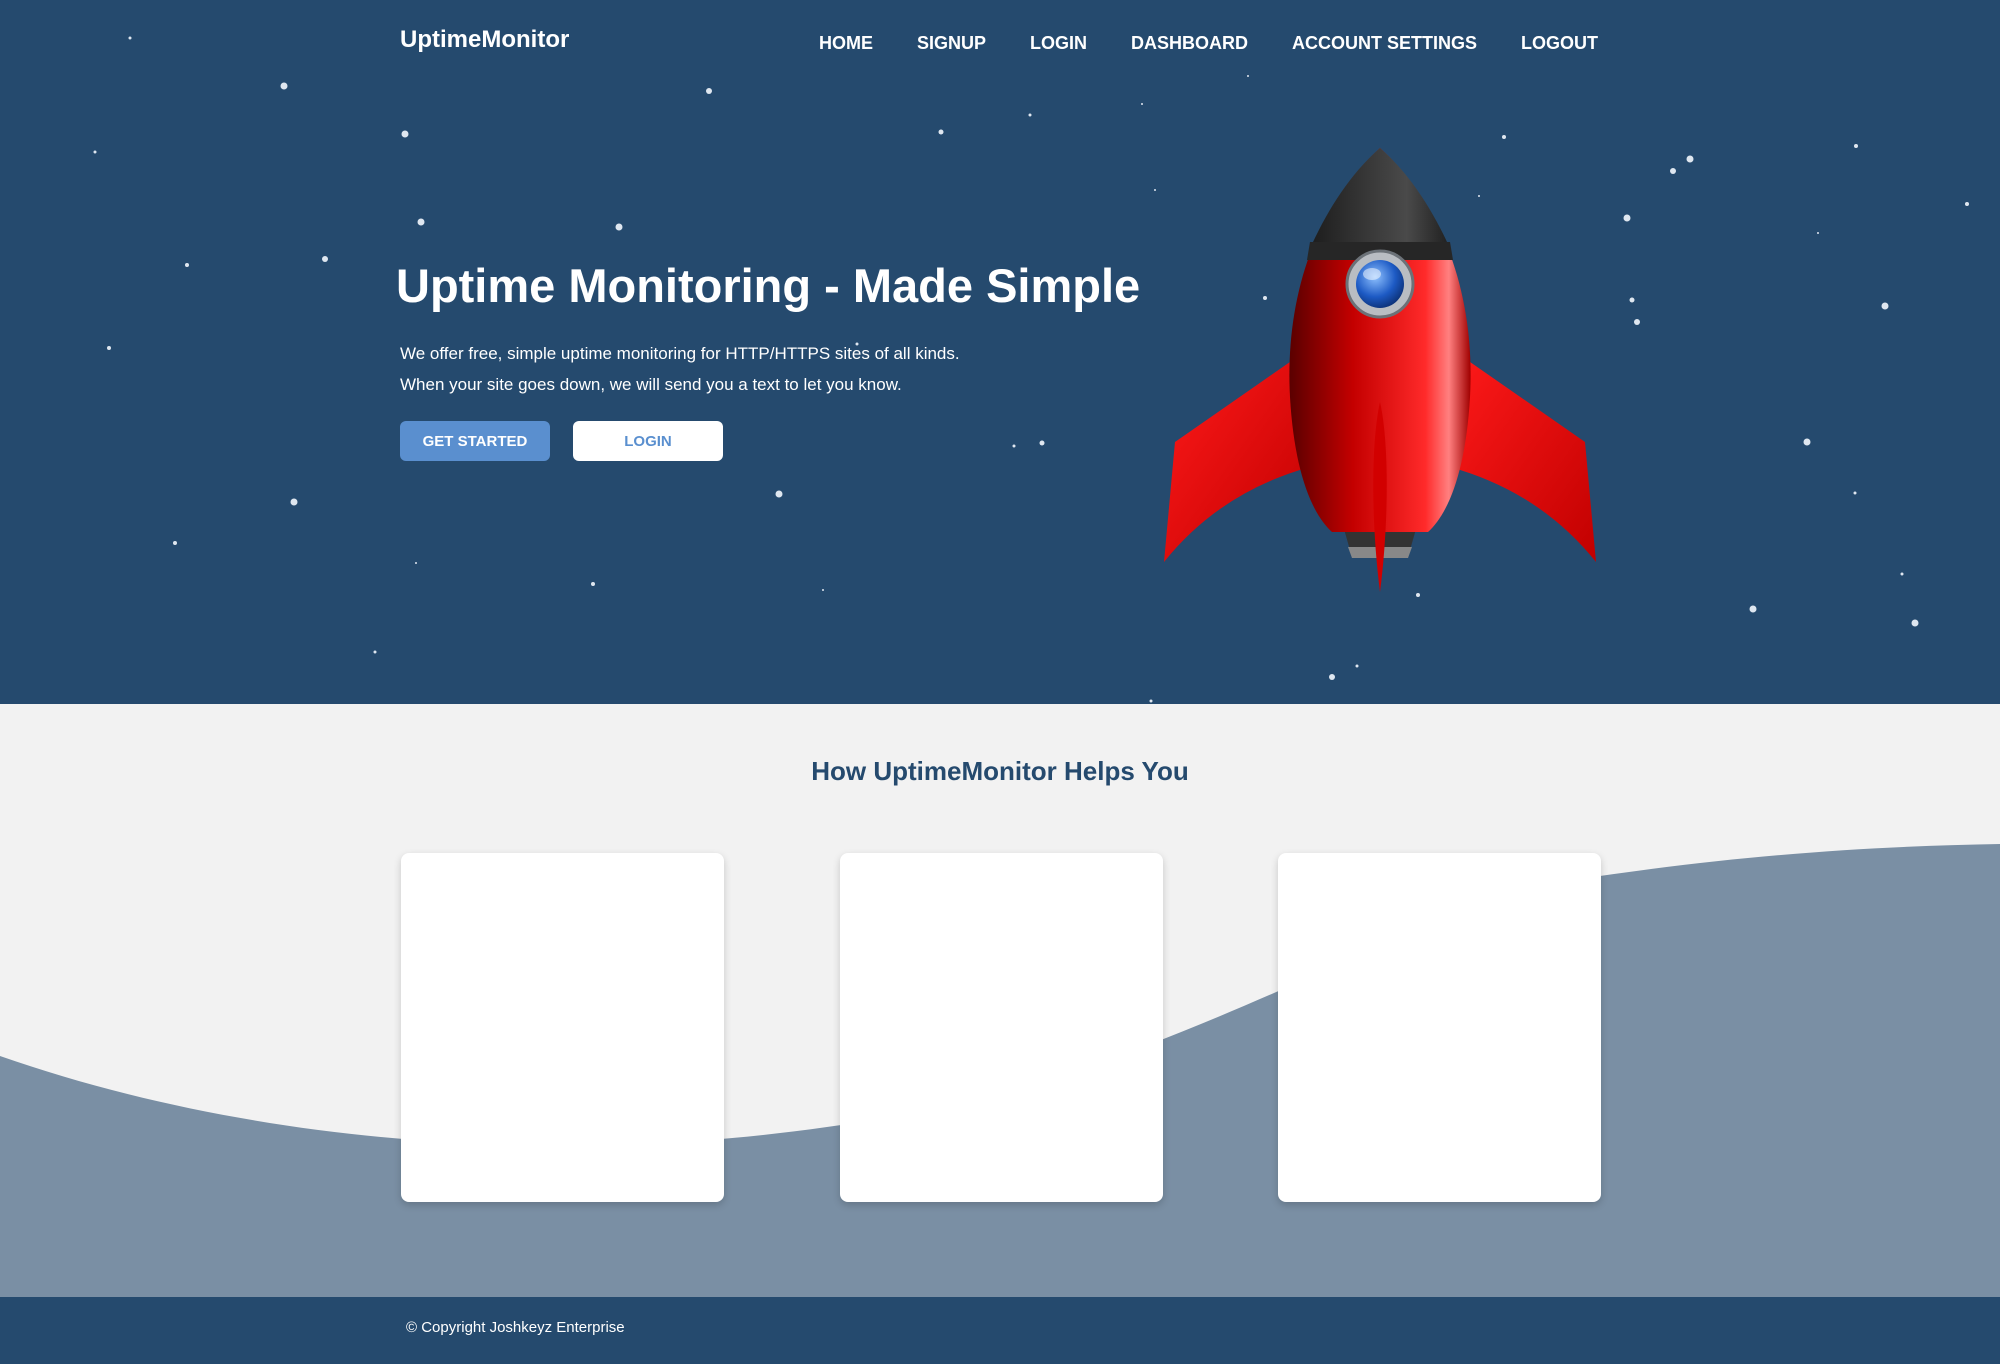 Image resolution: width=2000 pixels, height=1364 pixels. I want to click on nav-login: LOGIN, so click(1058, 43).